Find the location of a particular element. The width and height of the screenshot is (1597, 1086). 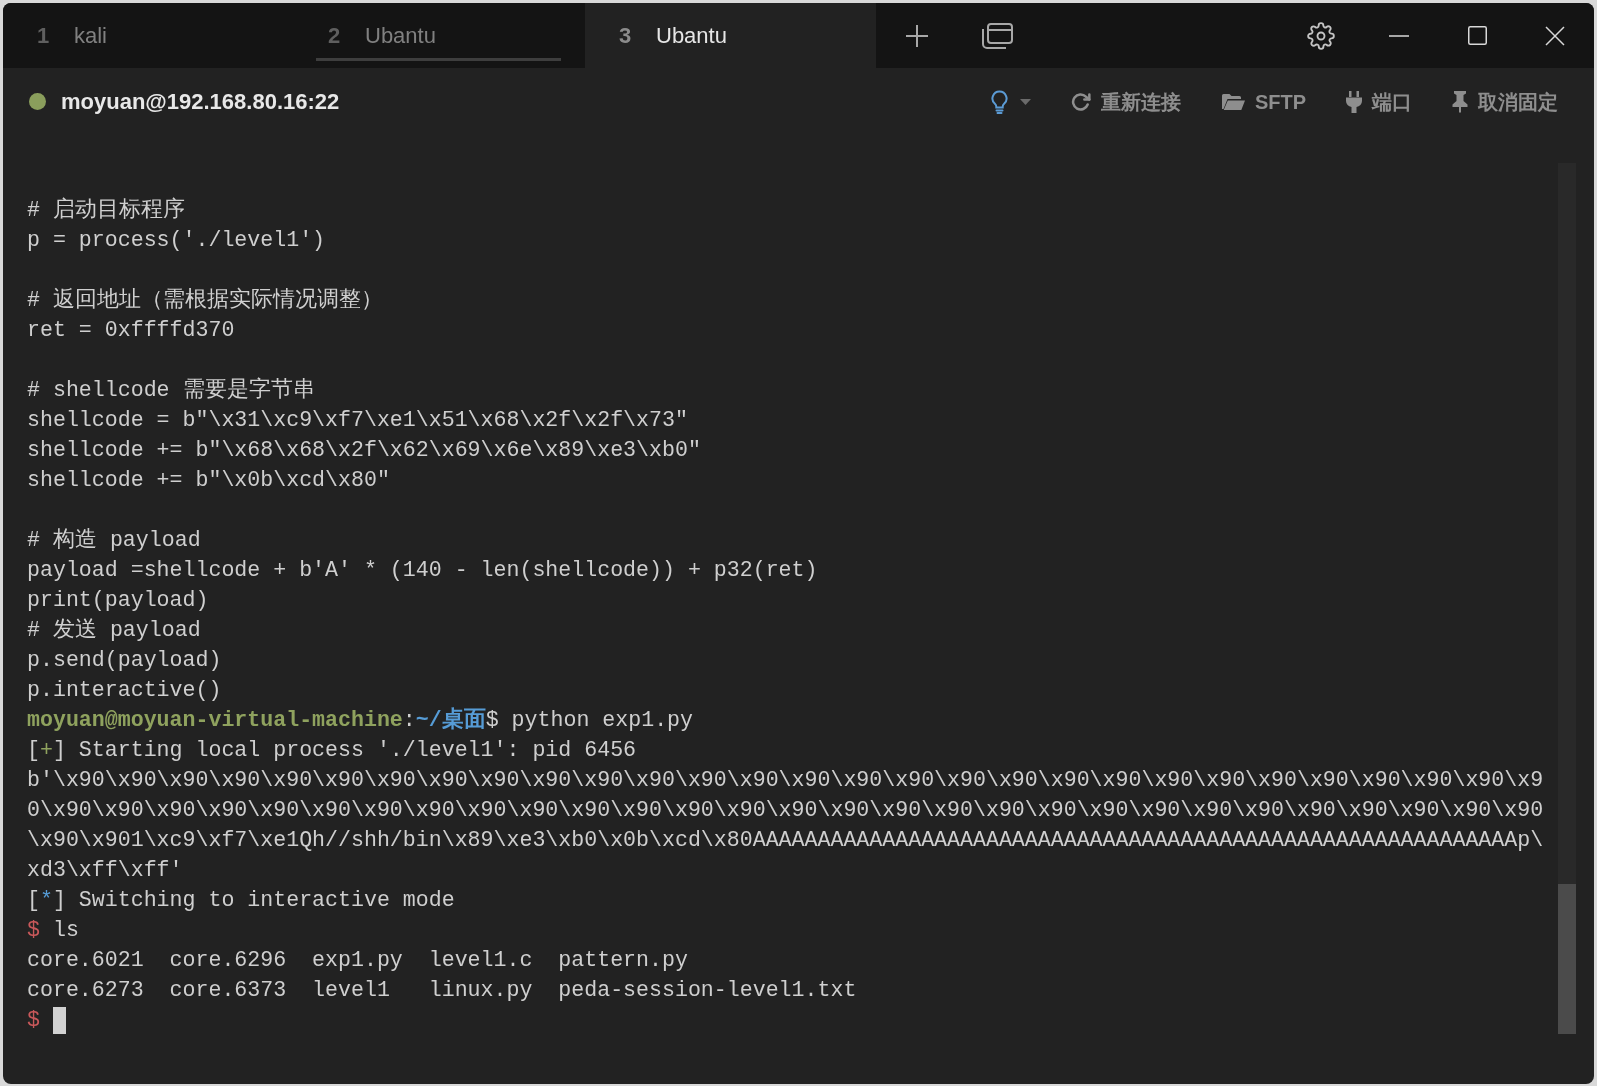

scrollbar-track is located at coordinates (1567, 598).